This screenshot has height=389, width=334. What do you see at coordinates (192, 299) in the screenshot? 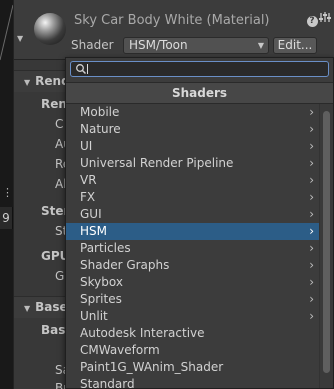
I see `shader-menu-item: Sprites ›` at bounding box center [192, 299].